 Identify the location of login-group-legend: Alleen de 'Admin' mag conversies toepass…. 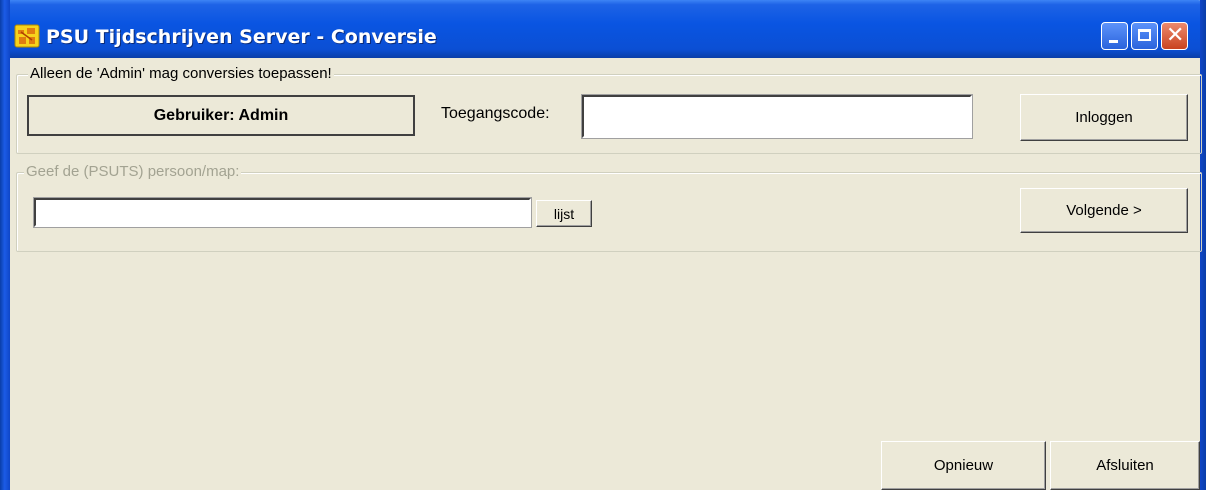
(181, 73).